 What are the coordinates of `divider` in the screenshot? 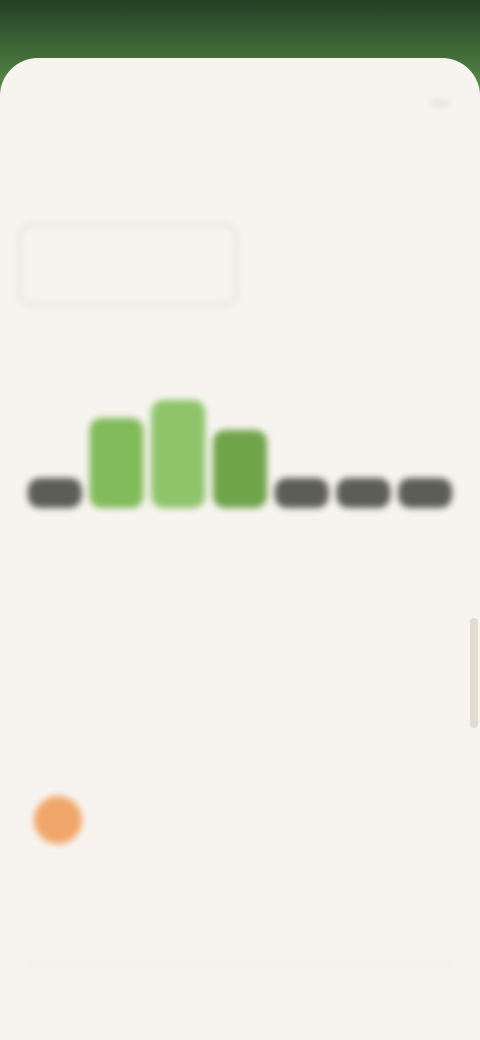 It's located at (240, 965).